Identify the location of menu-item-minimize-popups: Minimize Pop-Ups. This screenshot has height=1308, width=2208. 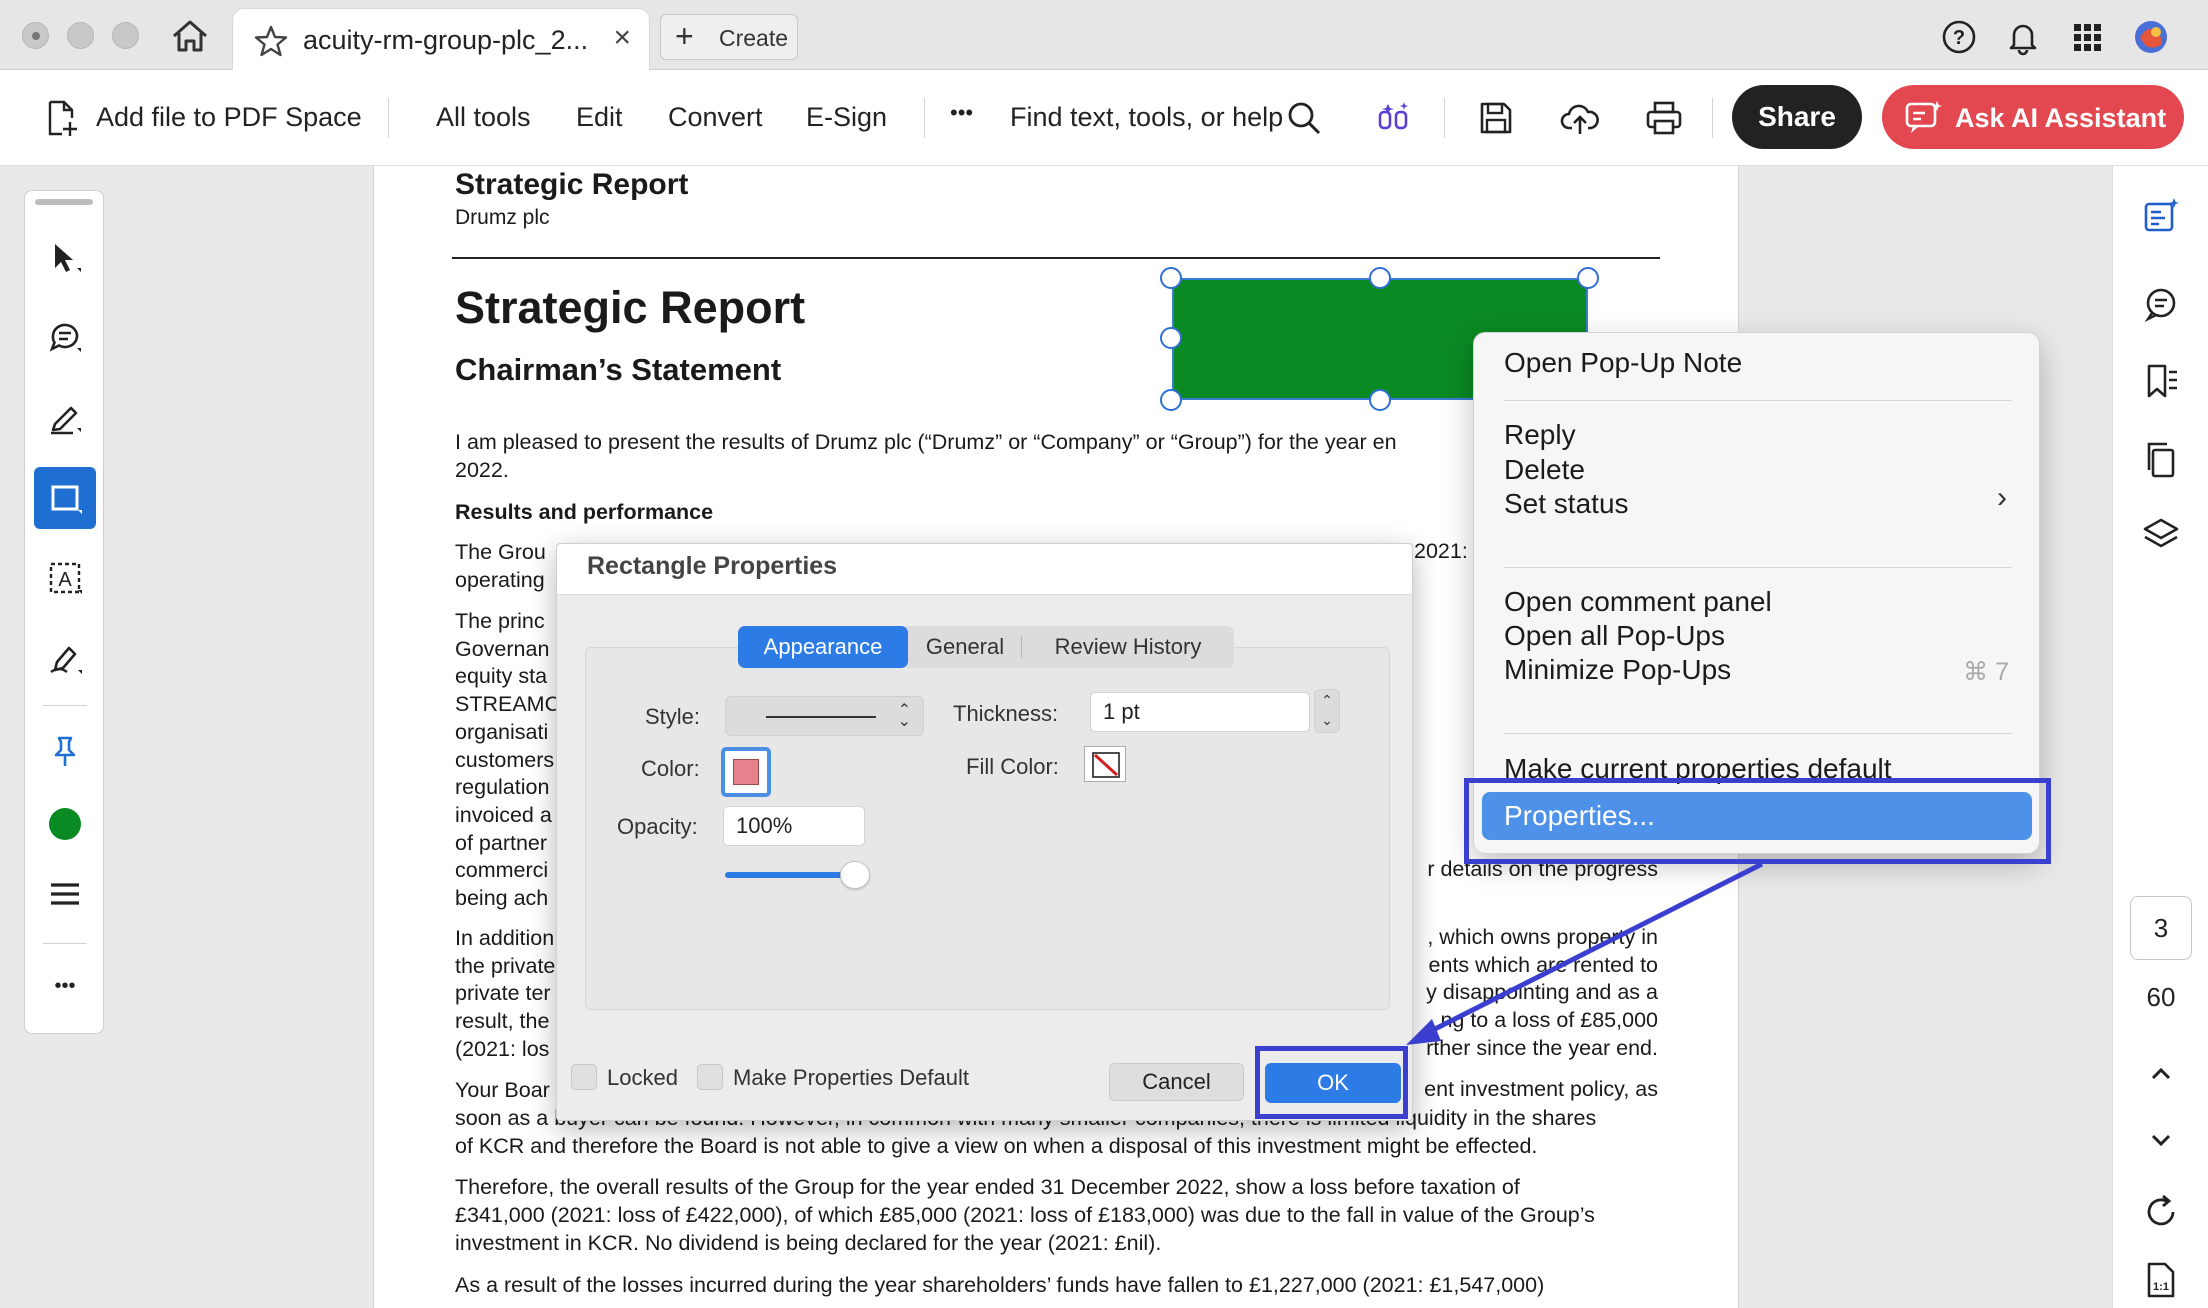
(1617, 670).